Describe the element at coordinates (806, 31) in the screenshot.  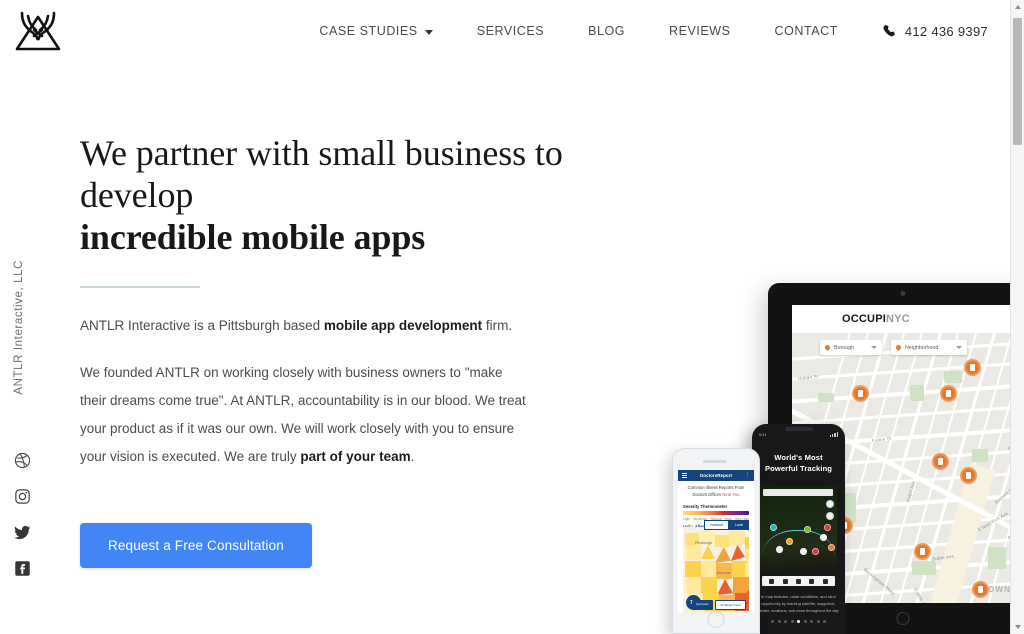
I see `nav-item-contact: CONTACT` at that location.